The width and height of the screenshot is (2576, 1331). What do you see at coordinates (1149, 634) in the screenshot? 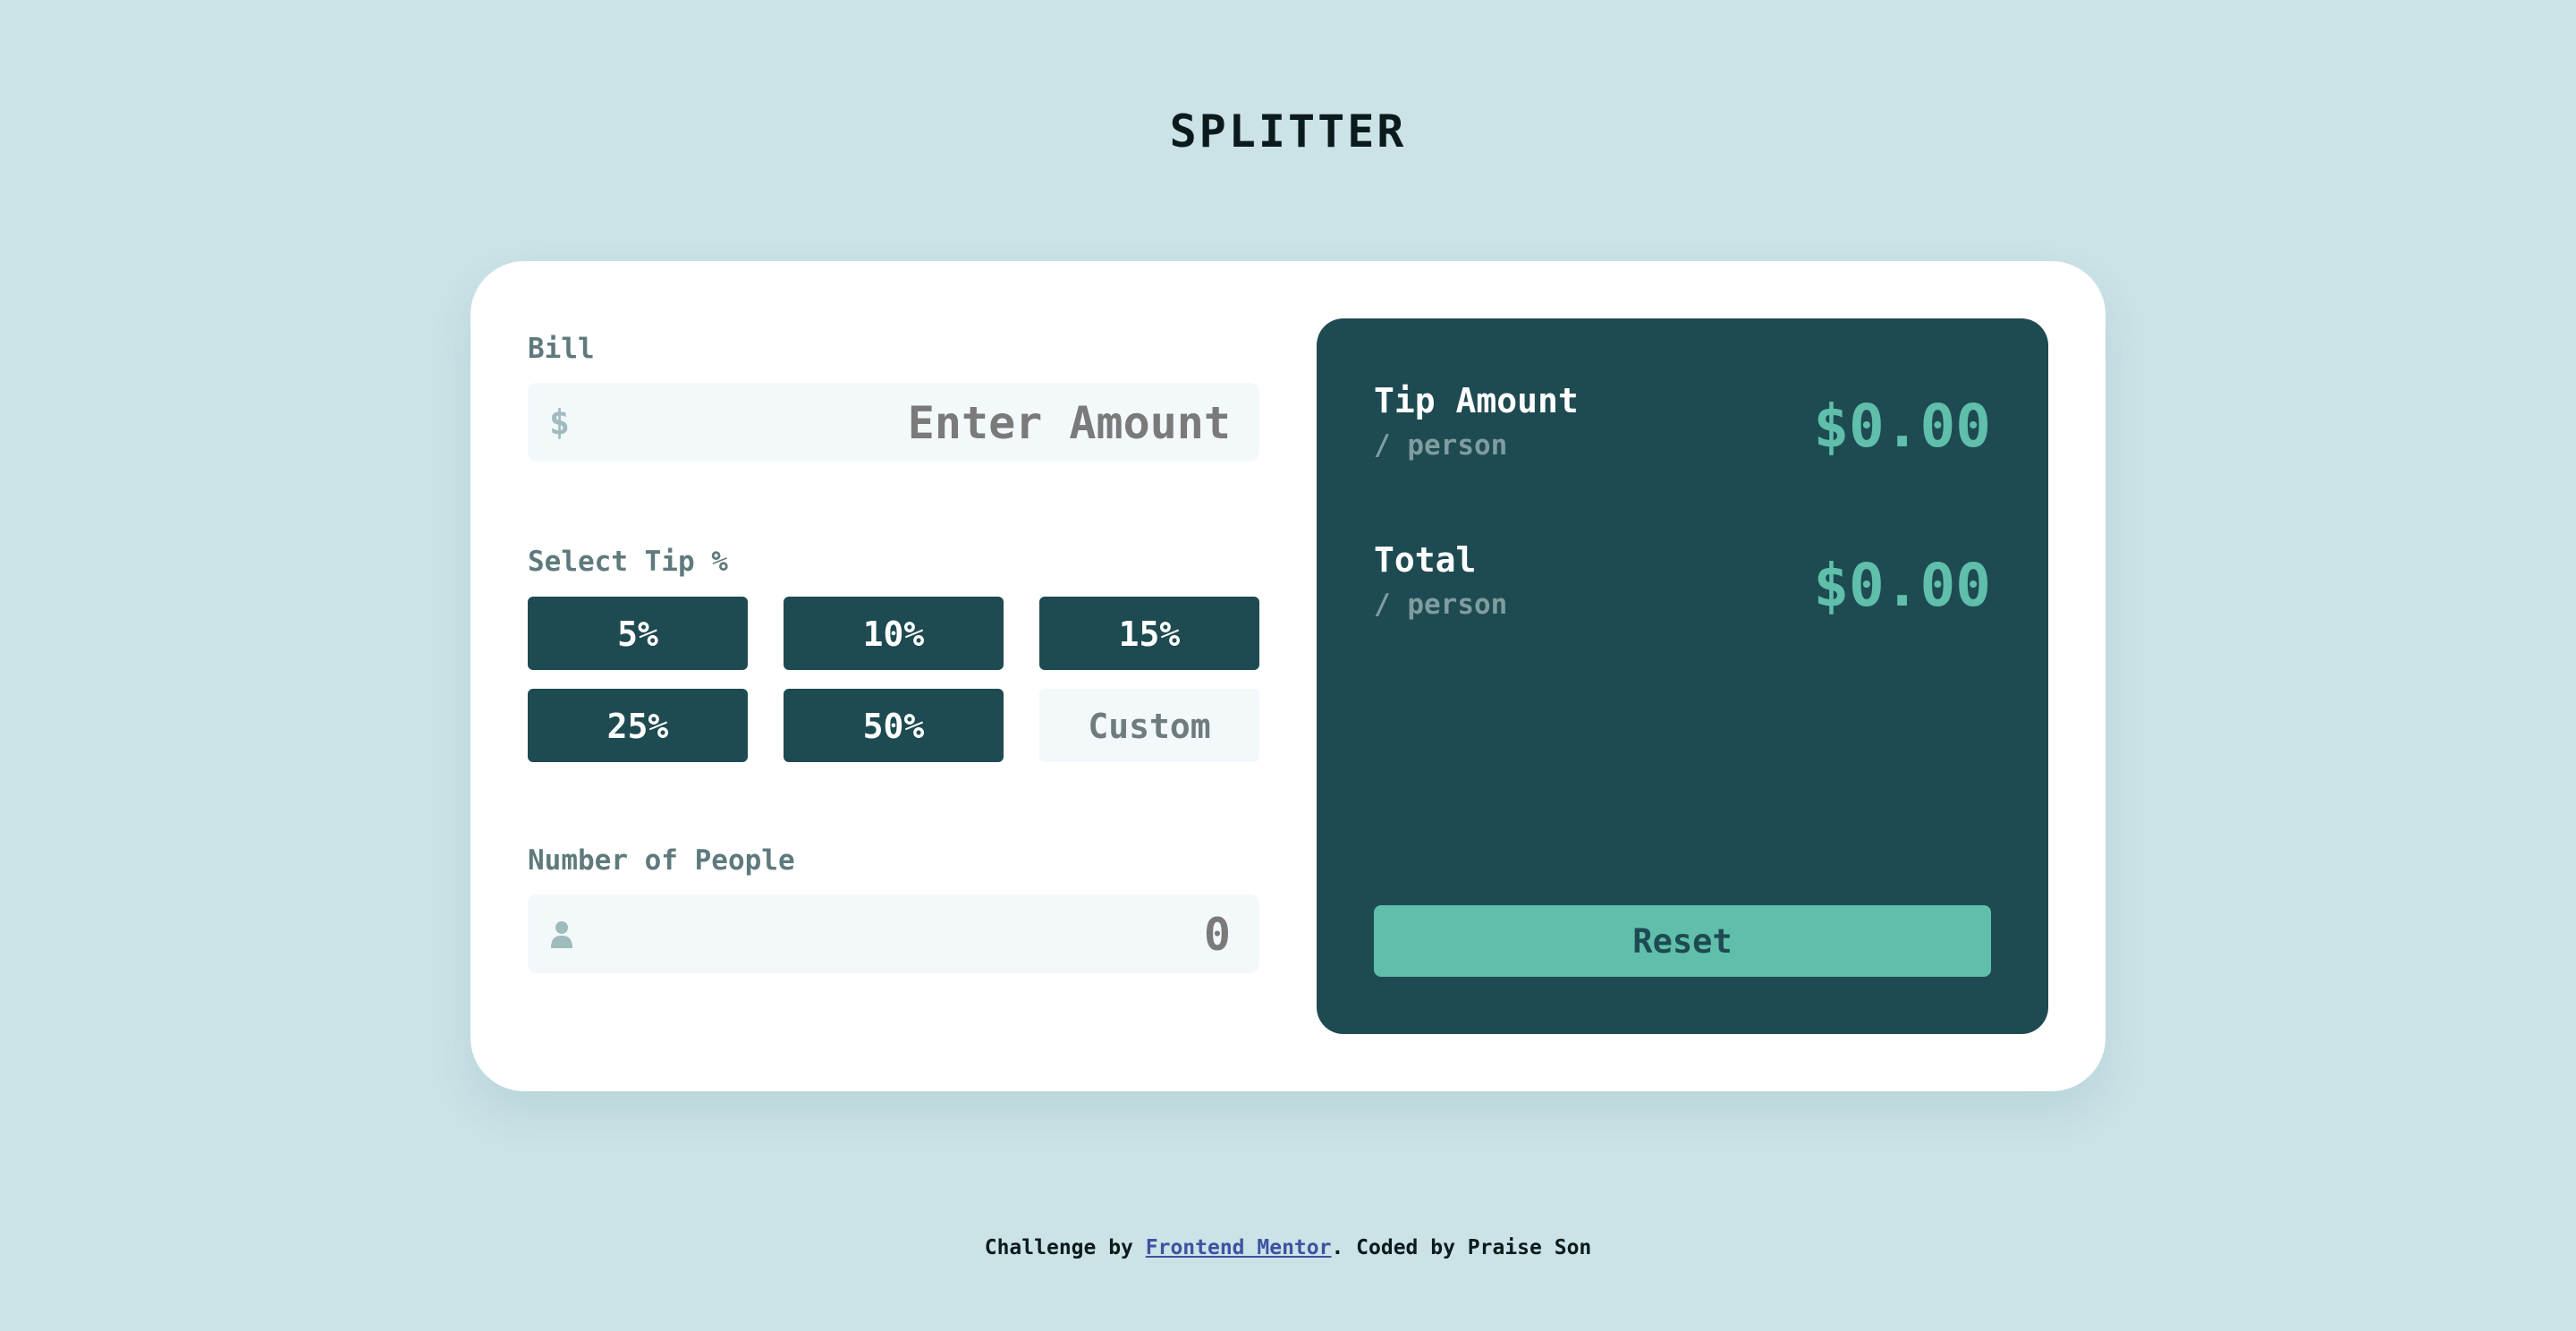
I see `tip-button-15: 15%` at bounding box center [1149, 634].